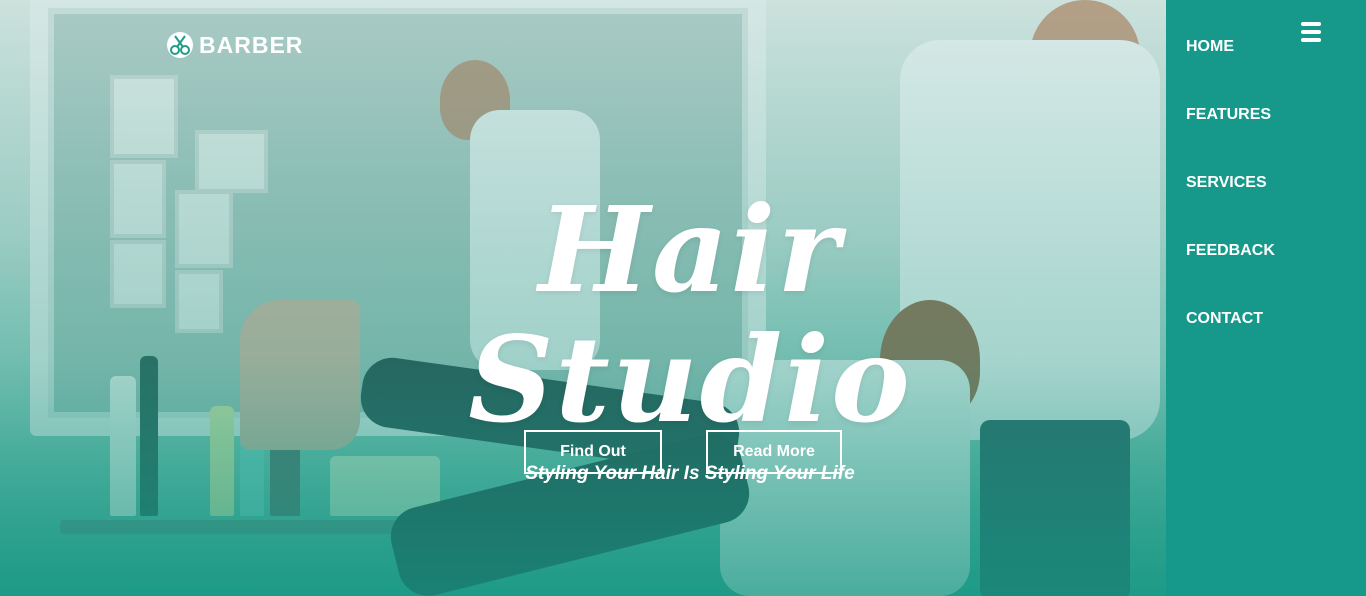 This screenshot has height=596, width=1366. What do you see at coordinates (774, 452) in the screenshot?
I see `read-more-button: Read More` at bounding box center [774, 452].